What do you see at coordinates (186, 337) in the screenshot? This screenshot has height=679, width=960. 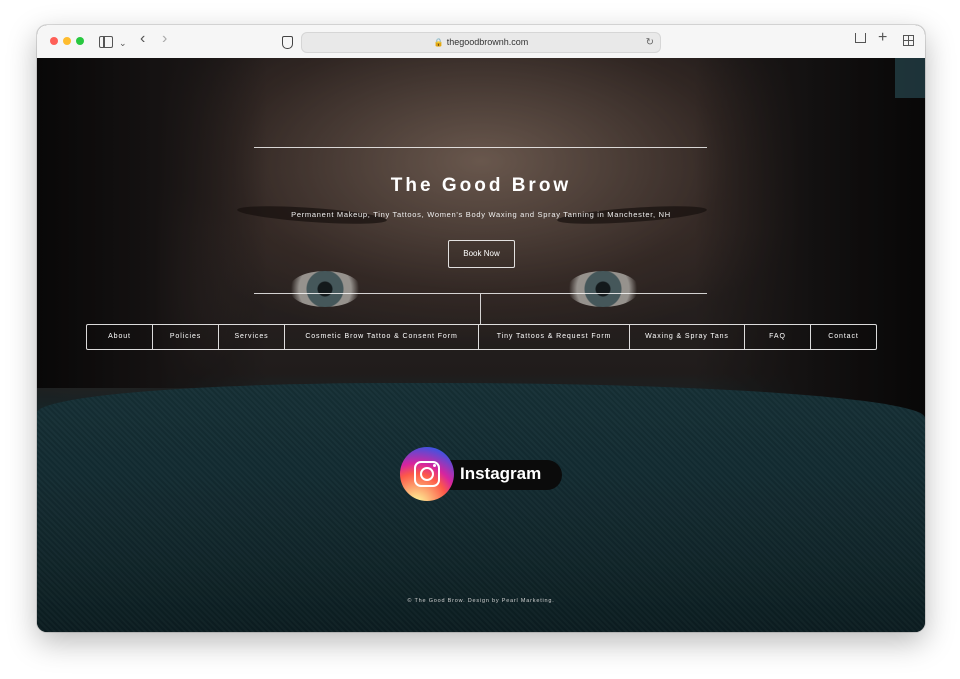 I see `nav-item-policies: Policies` at bounding box center [186, 337].